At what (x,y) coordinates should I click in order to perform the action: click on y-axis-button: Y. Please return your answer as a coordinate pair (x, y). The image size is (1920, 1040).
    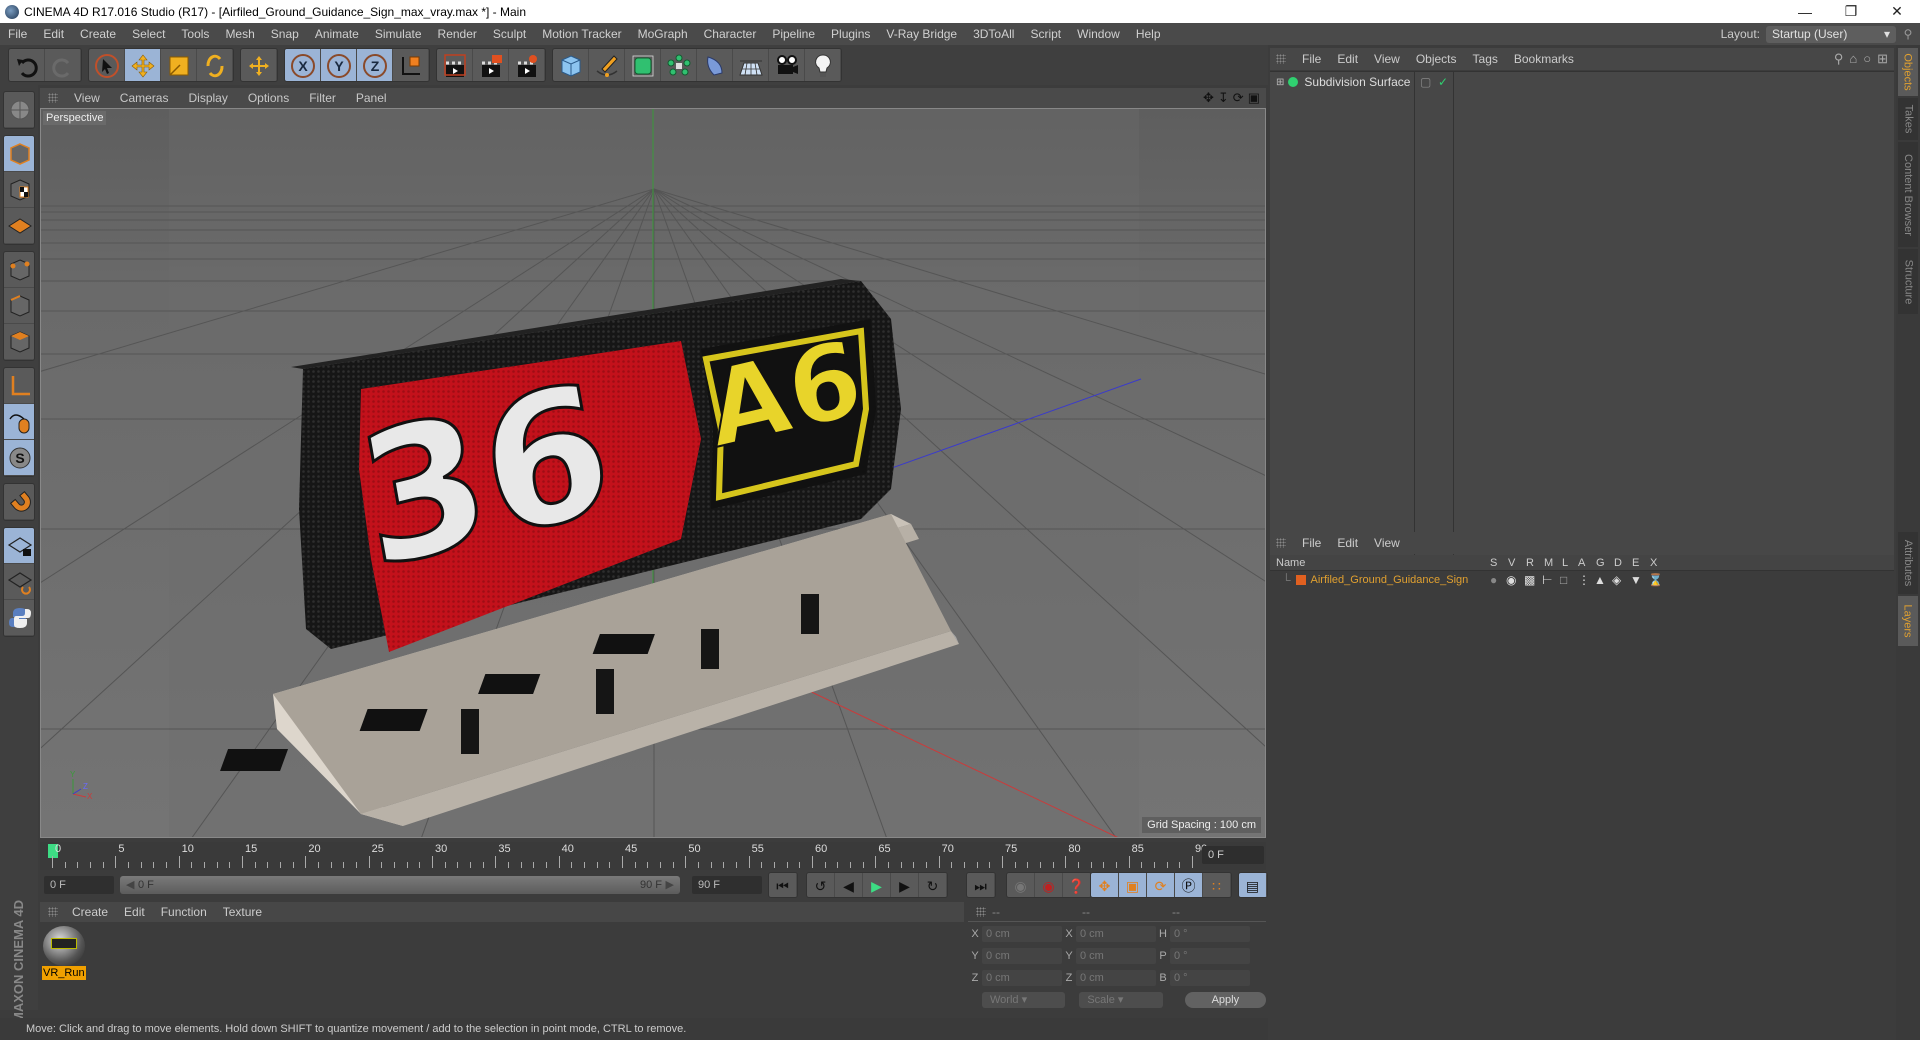
    Looking at the image, I should click on (339, 65).